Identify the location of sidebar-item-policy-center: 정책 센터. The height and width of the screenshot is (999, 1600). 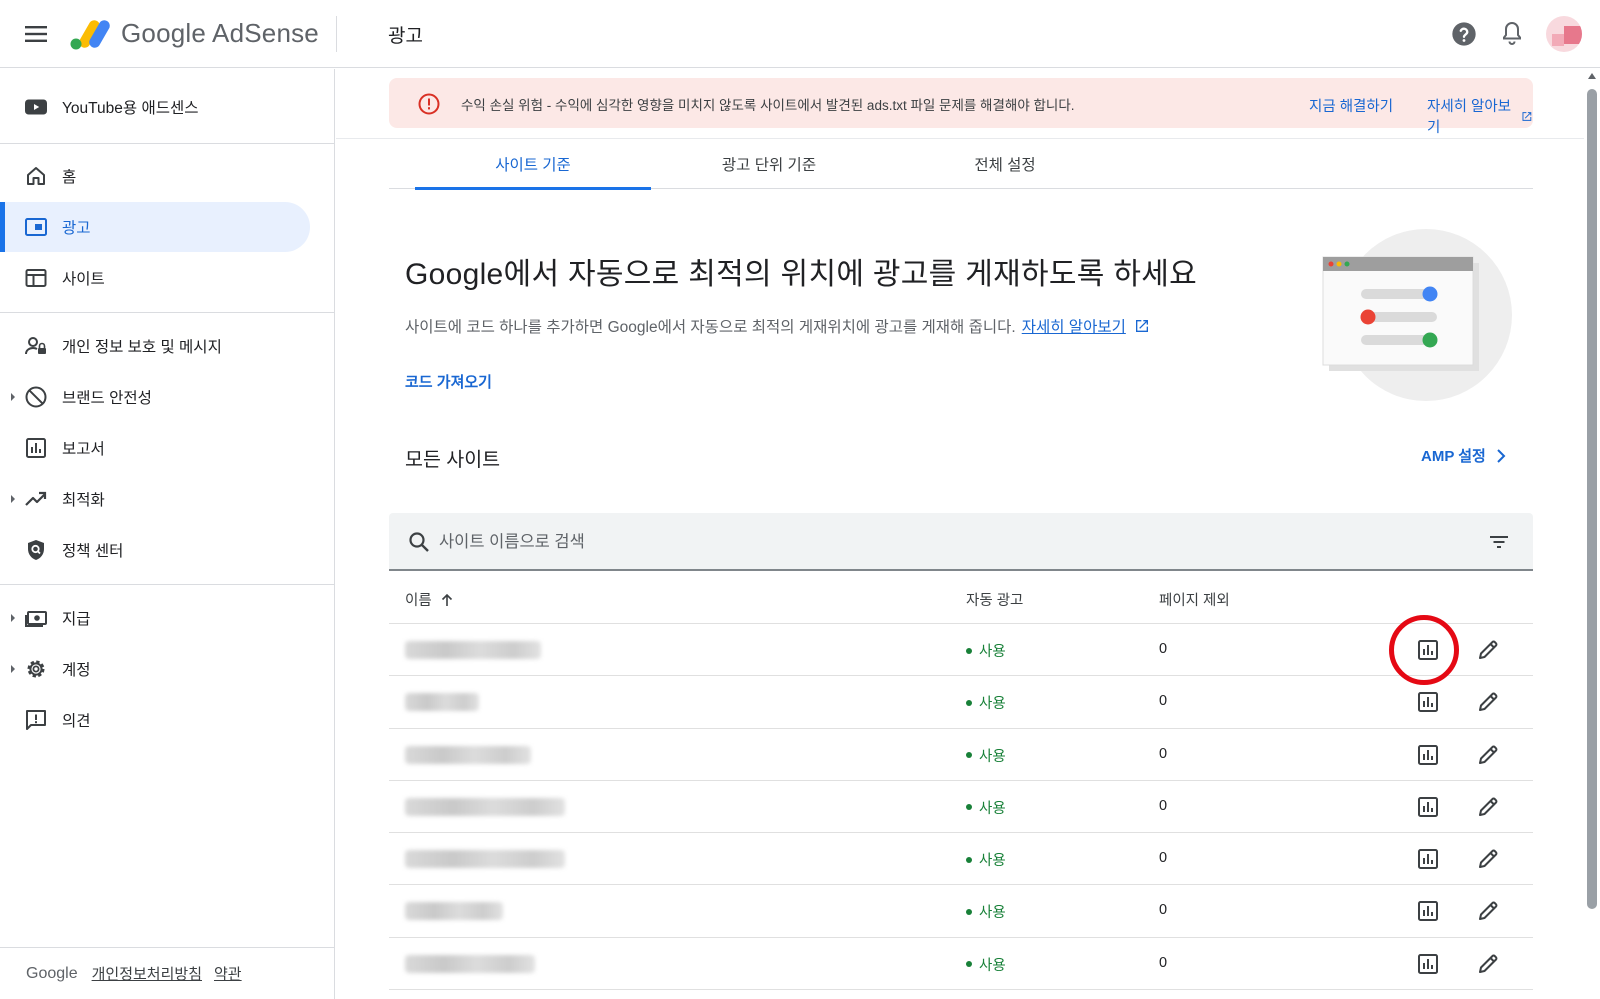
(155, 550).